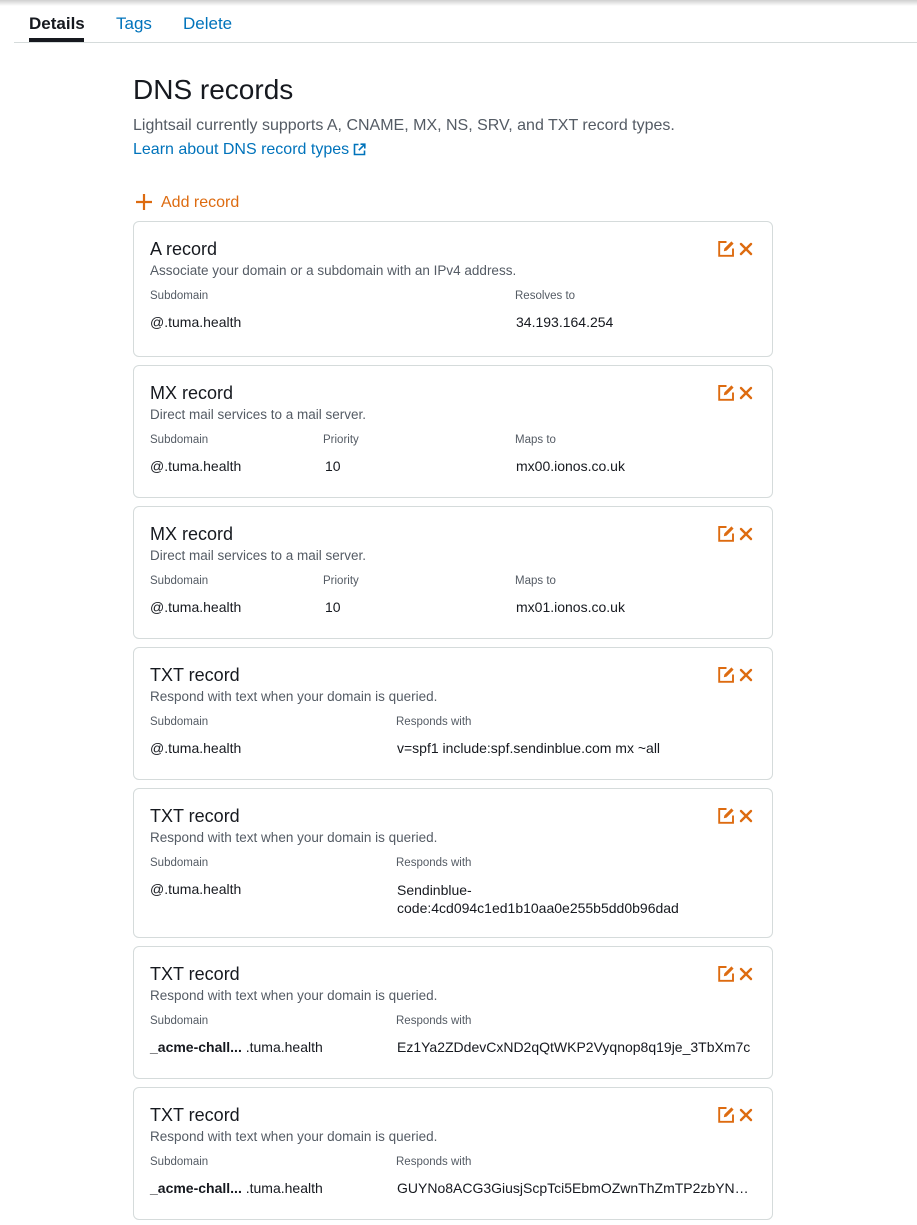 This screenshot has height=1225, width=917. Describe the element at coordinates (570, 607) in the screenshot. I see `target-value: mx01.ionos.co.uk` at that location.